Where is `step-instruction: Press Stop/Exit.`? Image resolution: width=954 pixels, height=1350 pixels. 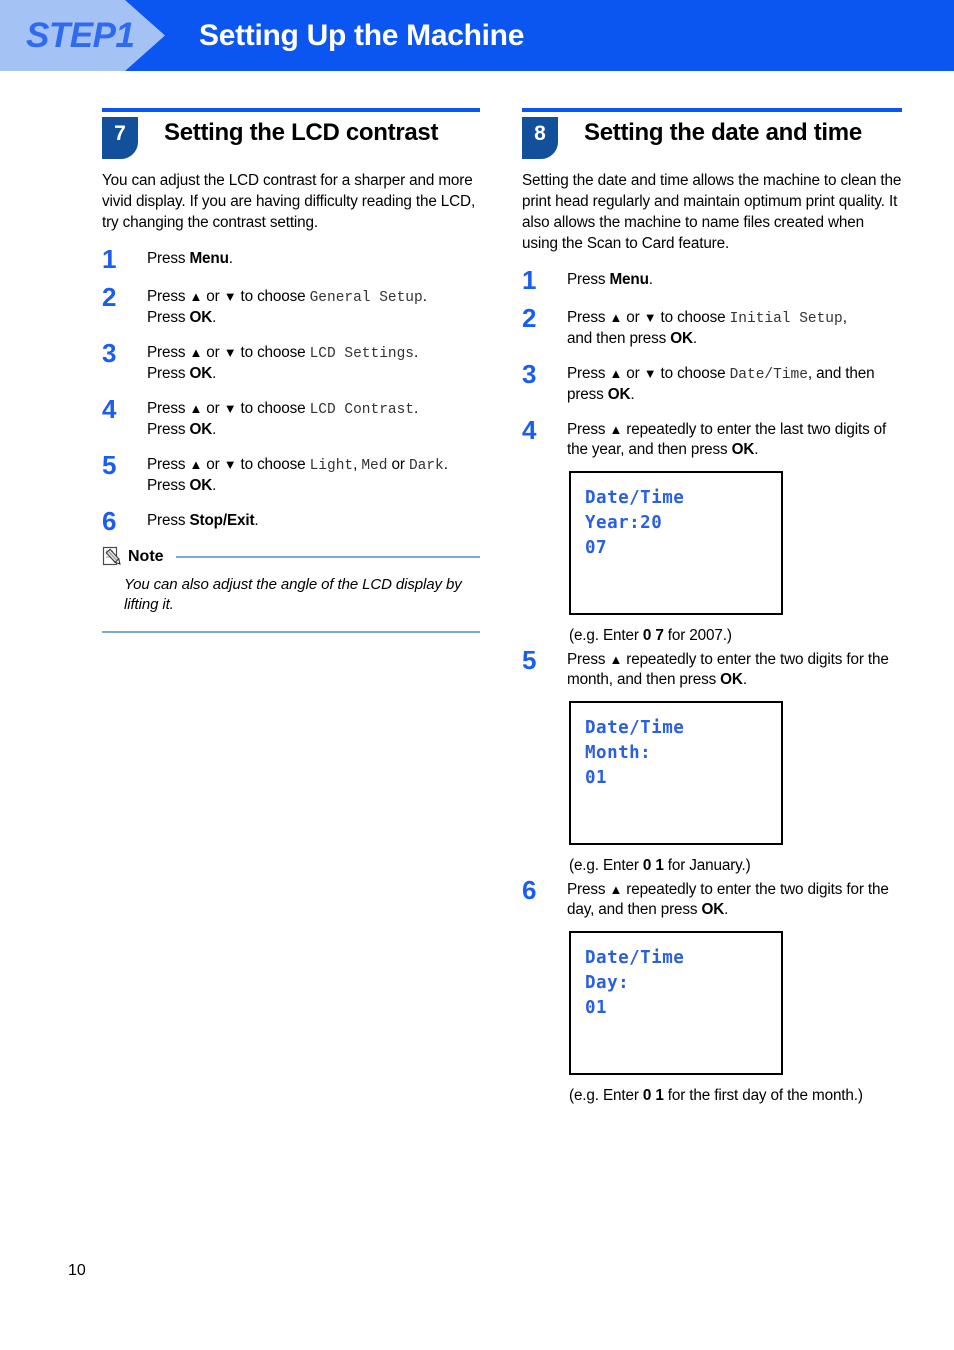 step-instruction: Press Stop/Exit. is located at coordinates (203, 520).